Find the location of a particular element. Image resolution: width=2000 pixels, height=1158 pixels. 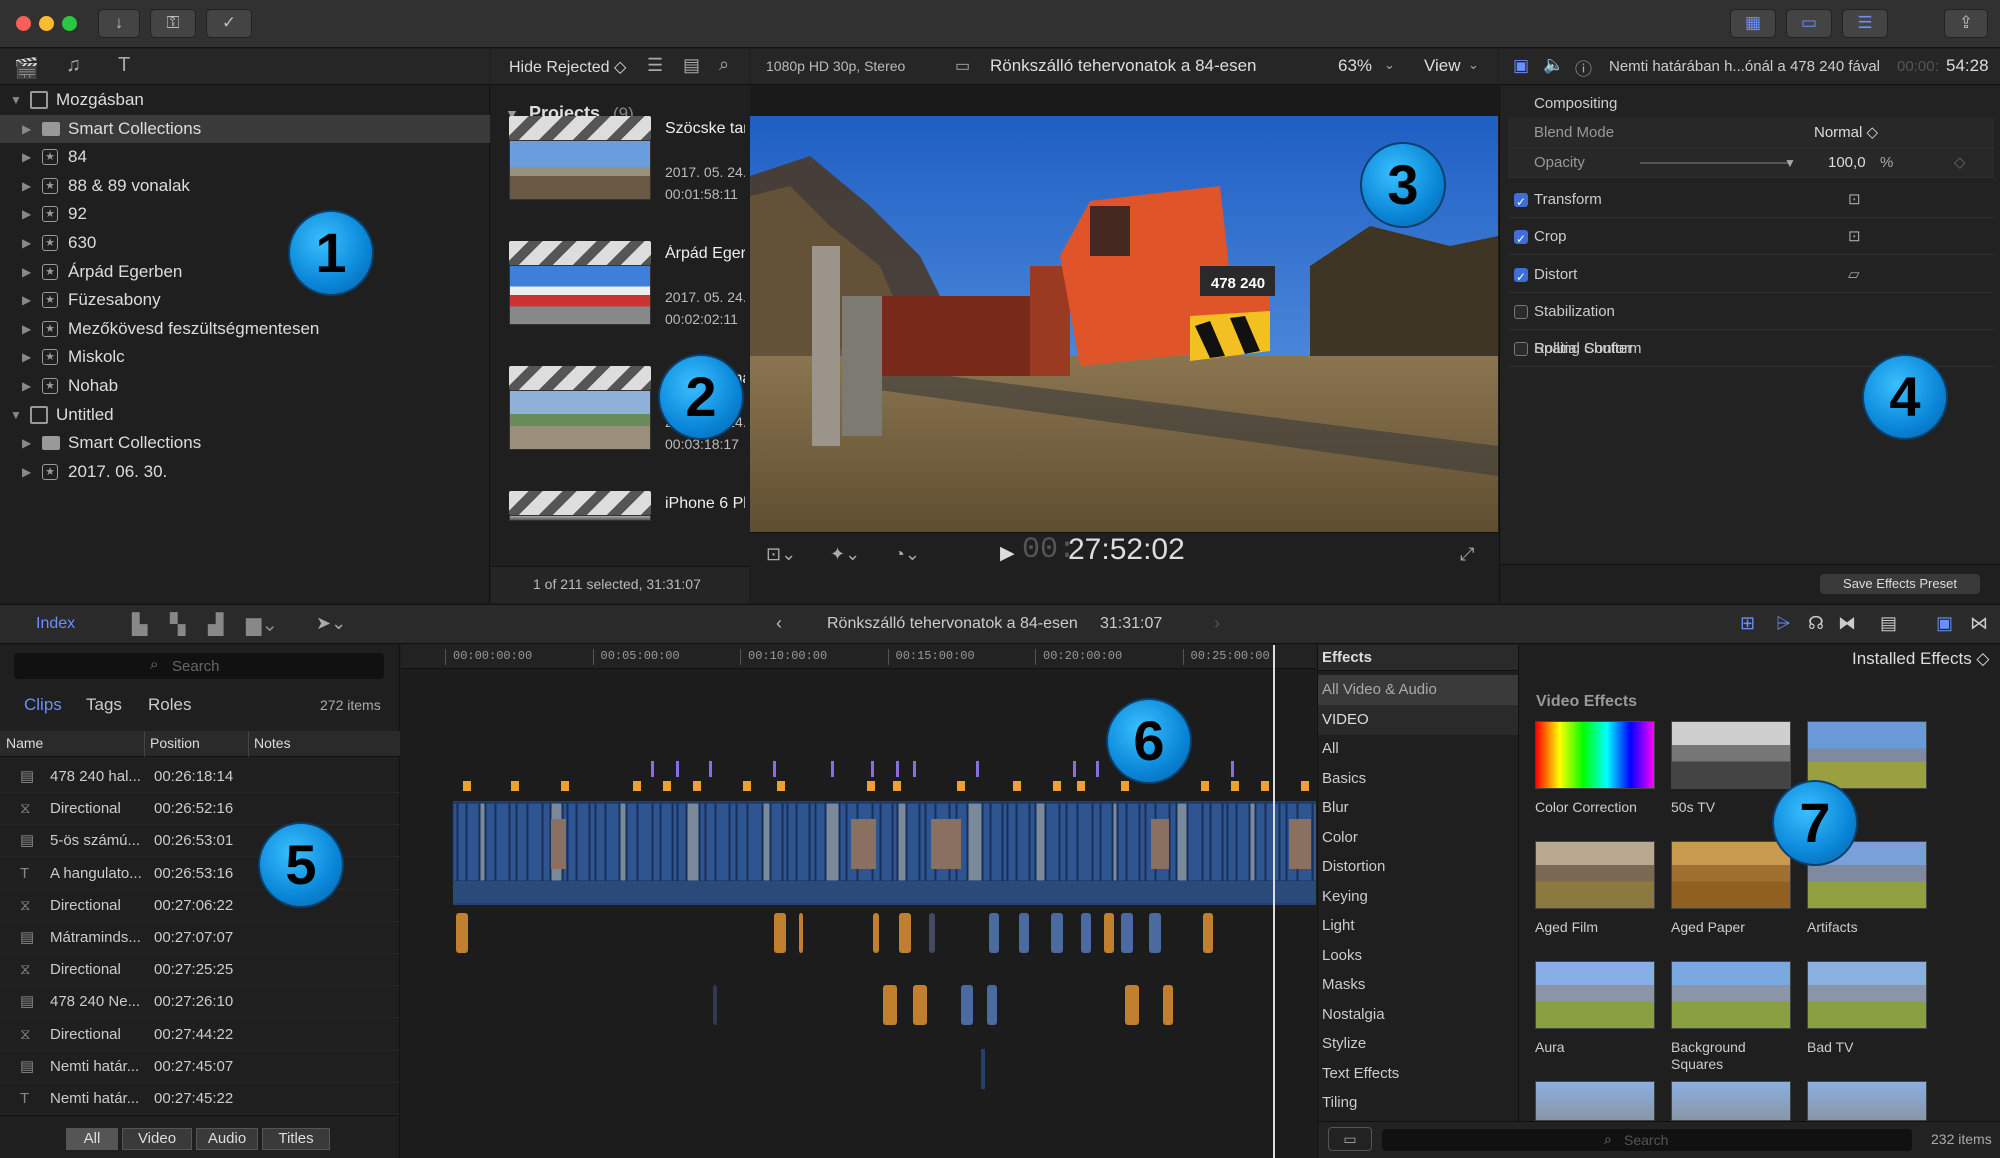

fullscreen-icon: ⤢ is located at coordinates (1467, 554).